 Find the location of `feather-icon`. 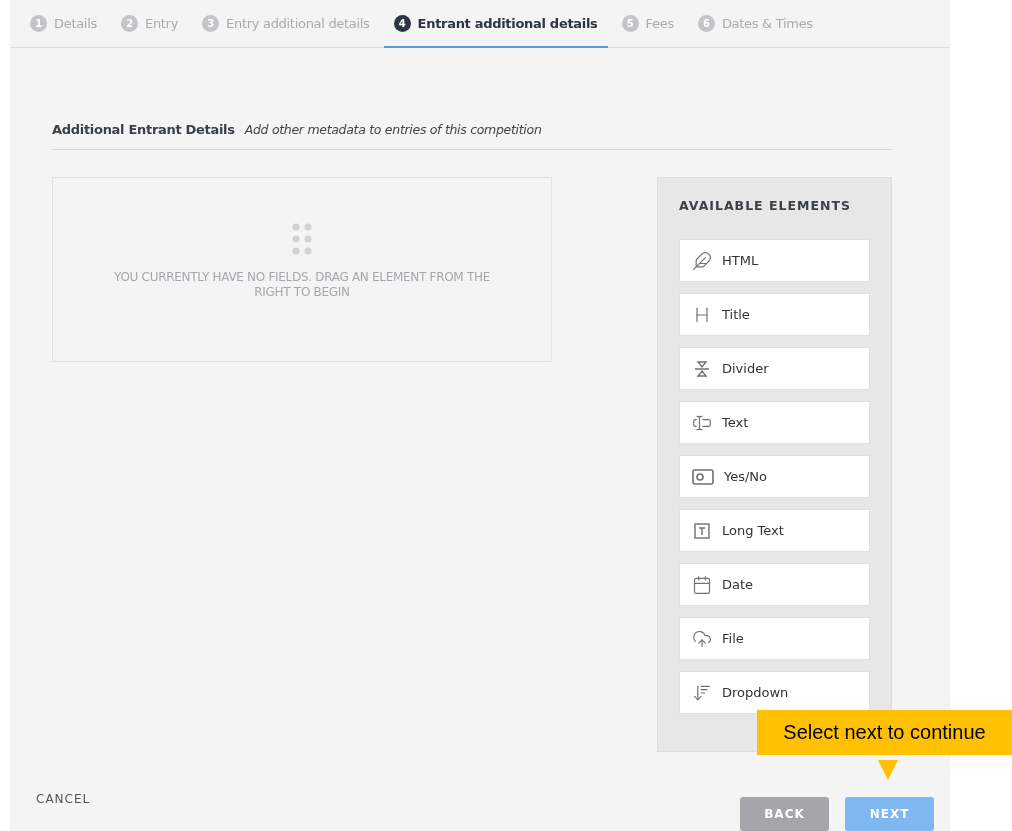

feather-icon is located at coordinates (702, 260).